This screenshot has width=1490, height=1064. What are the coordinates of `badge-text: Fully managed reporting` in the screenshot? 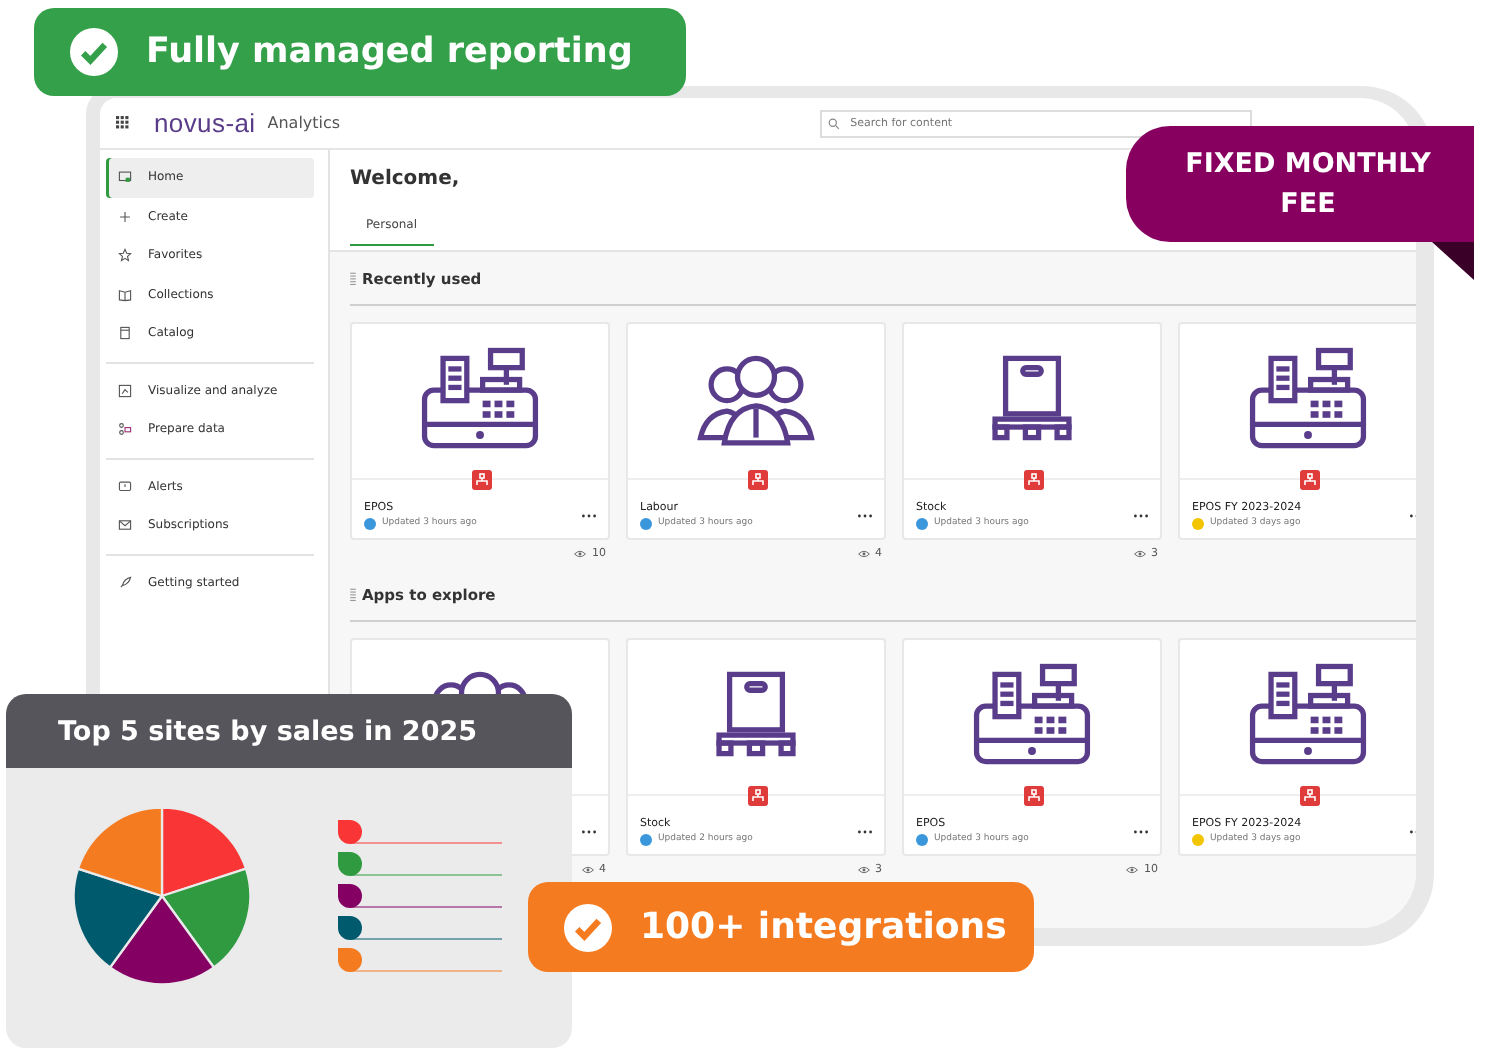 It's located at (389, 52).